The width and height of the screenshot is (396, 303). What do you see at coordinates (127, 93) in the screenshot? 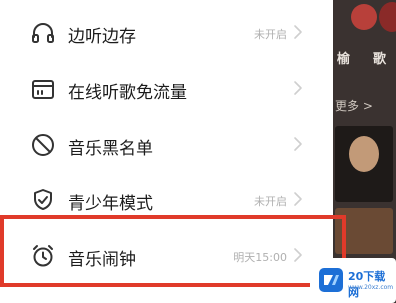
I see `menu-item-label: 在线听歌免流量` at bounding box center [127, 93].